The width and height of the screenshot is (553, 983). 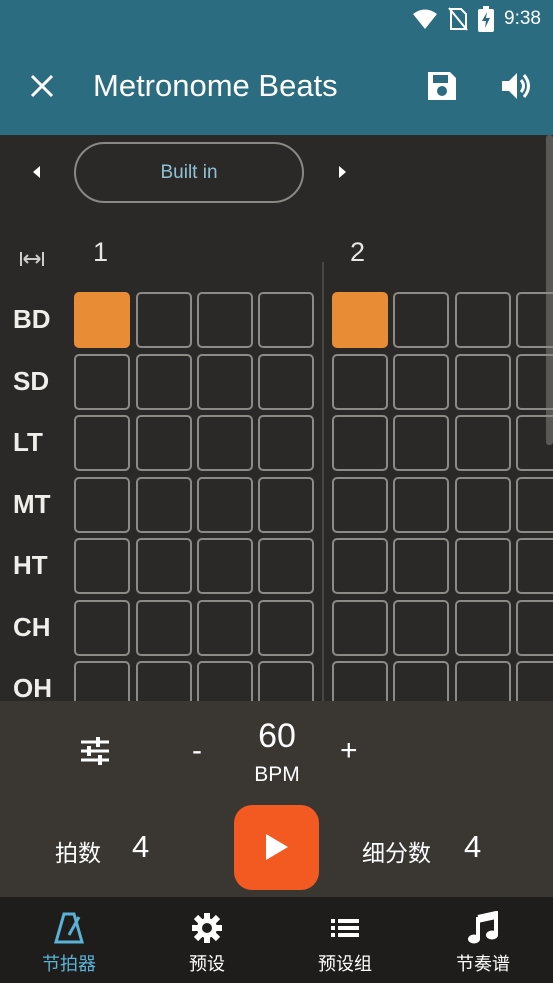 What do you see at coordinates (483, 964) in the screenshot?
I see `nav-label-rhythm-score: 节奏谱` at bounding box center [483, 964].